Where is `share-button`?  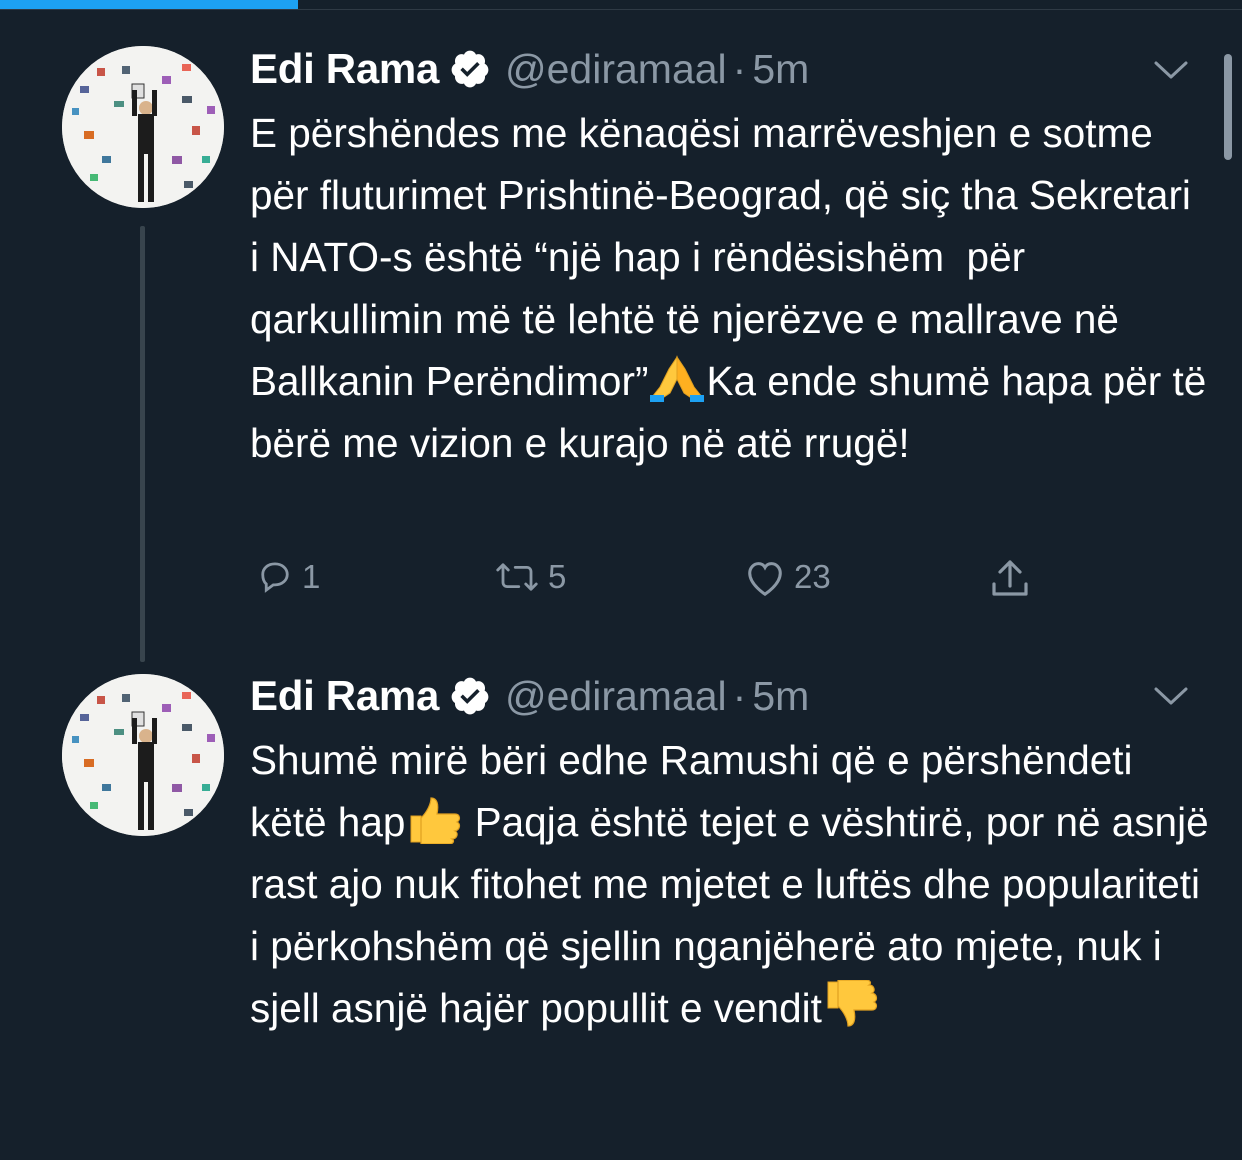 share-button is located at coordinates (1010, 580).